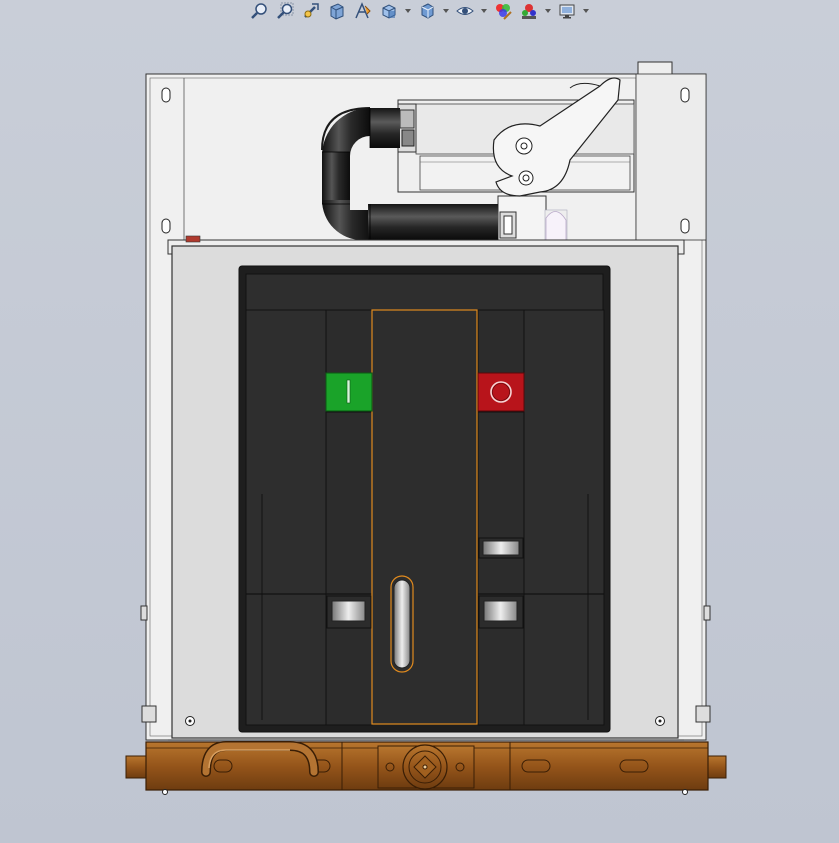  I want to click on racking-shaft-socket, so click(426, 767).